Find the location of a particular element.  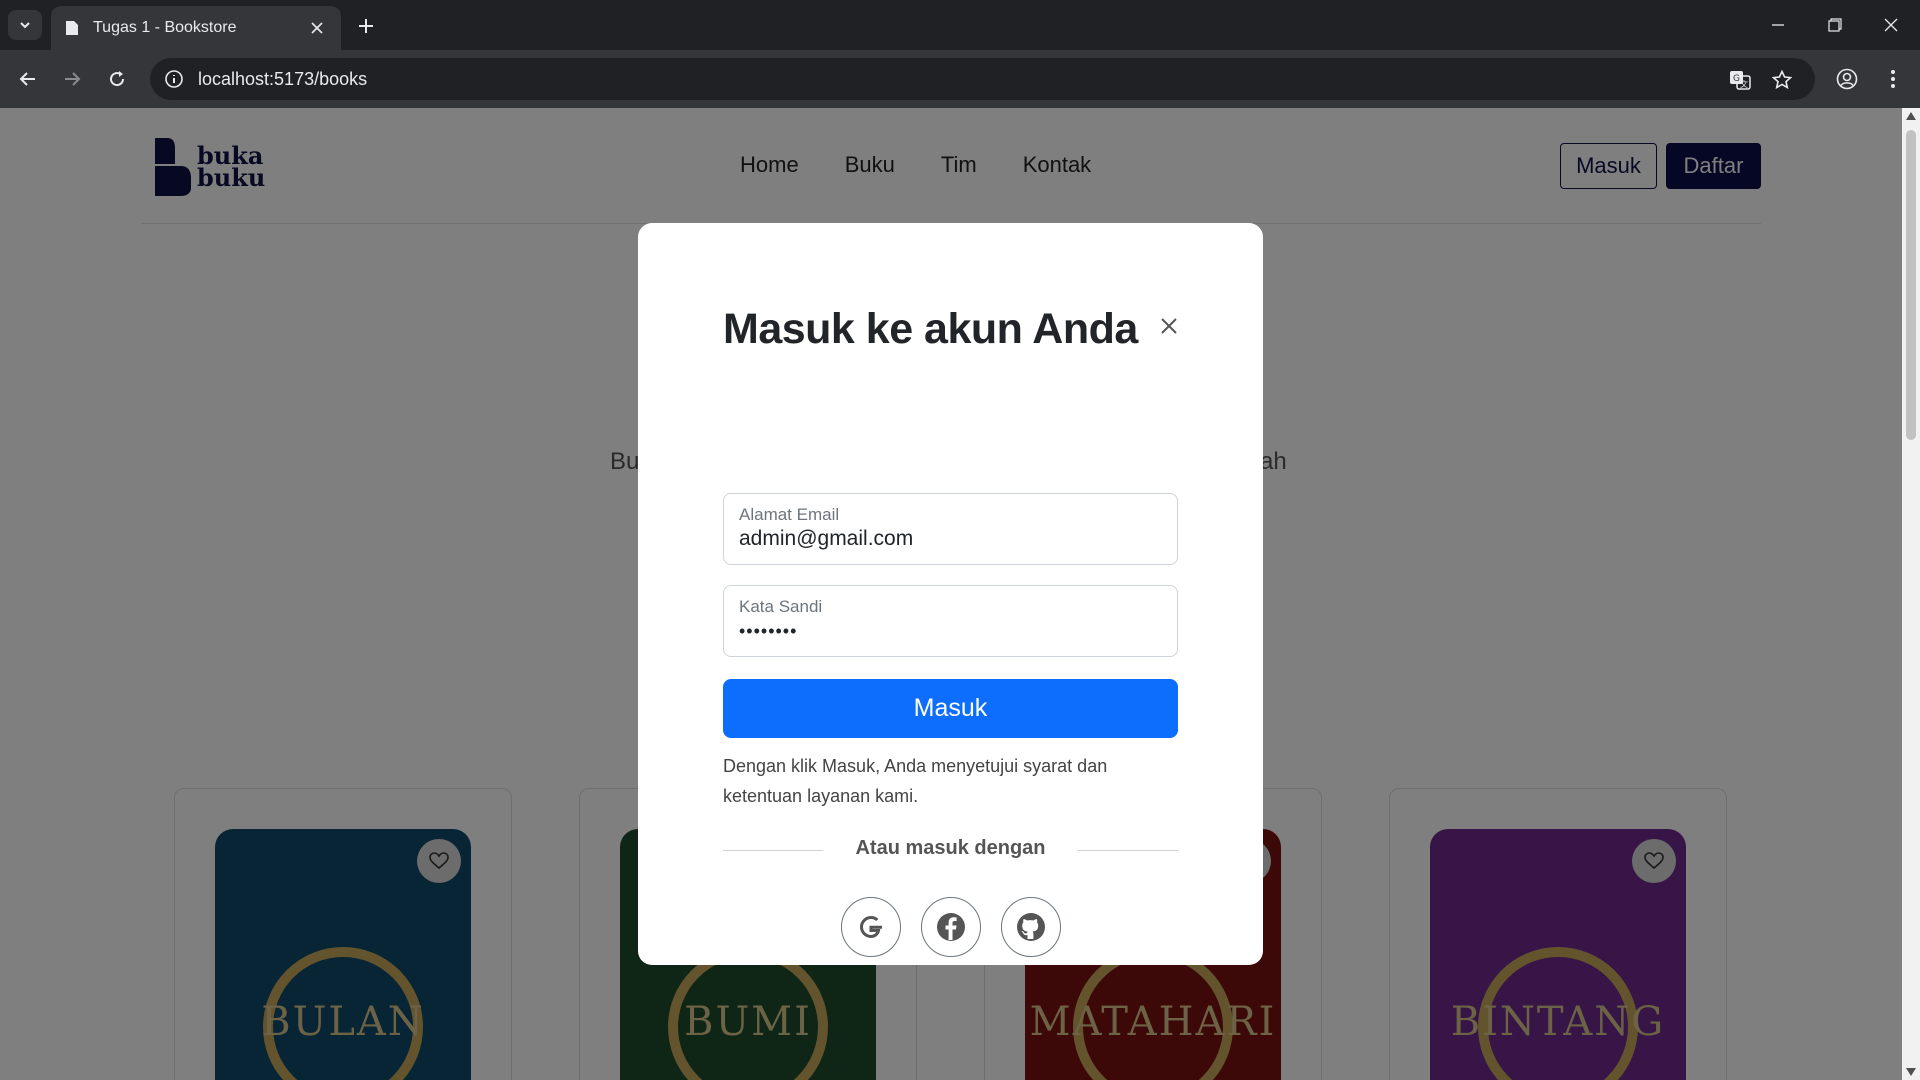

google-icon is located at coordinates (870, 927).